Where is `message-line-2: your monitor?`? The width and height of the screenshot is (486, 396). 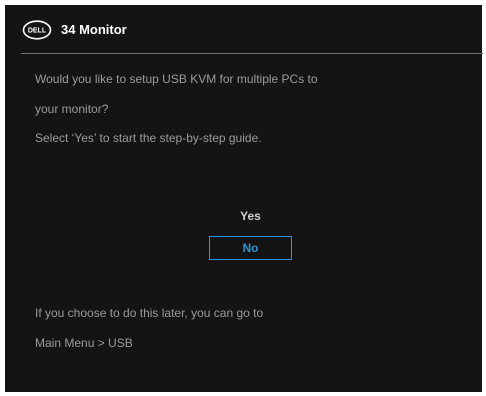 message-line-2: your monitor? is located at coordinates (72, 109).